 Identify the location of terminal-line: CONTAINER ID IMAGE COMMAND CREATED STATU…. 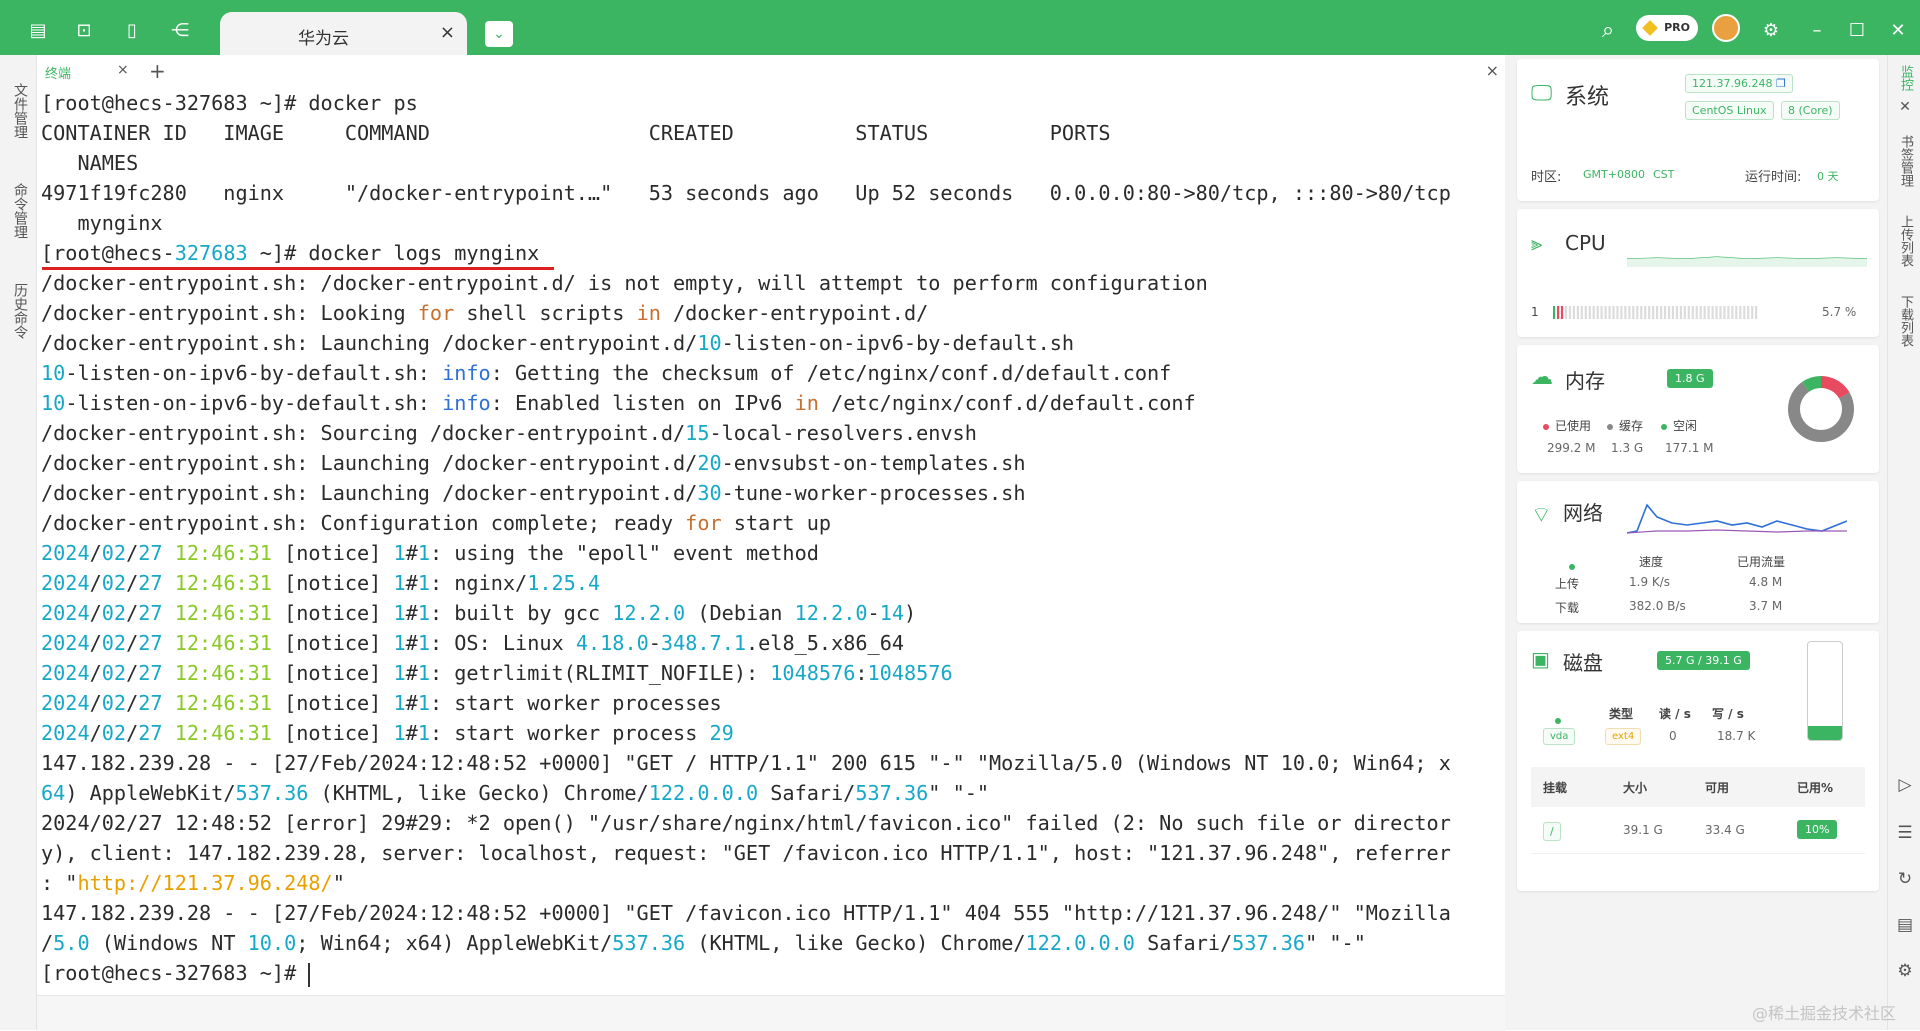
(576, 133).